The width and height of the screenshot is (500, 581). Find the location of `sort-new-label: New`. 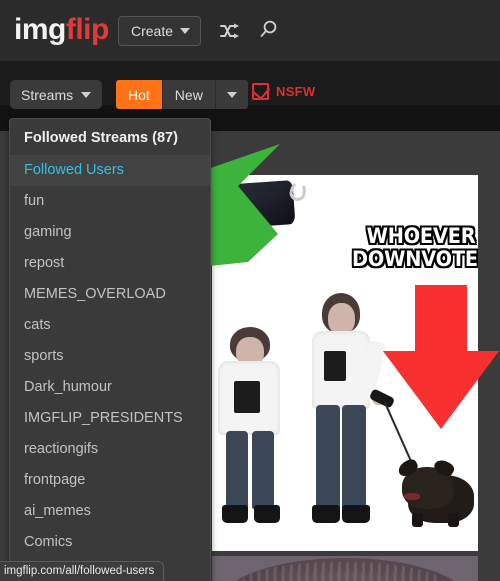

sort-new-label: New is located at coordinates (188, 94).